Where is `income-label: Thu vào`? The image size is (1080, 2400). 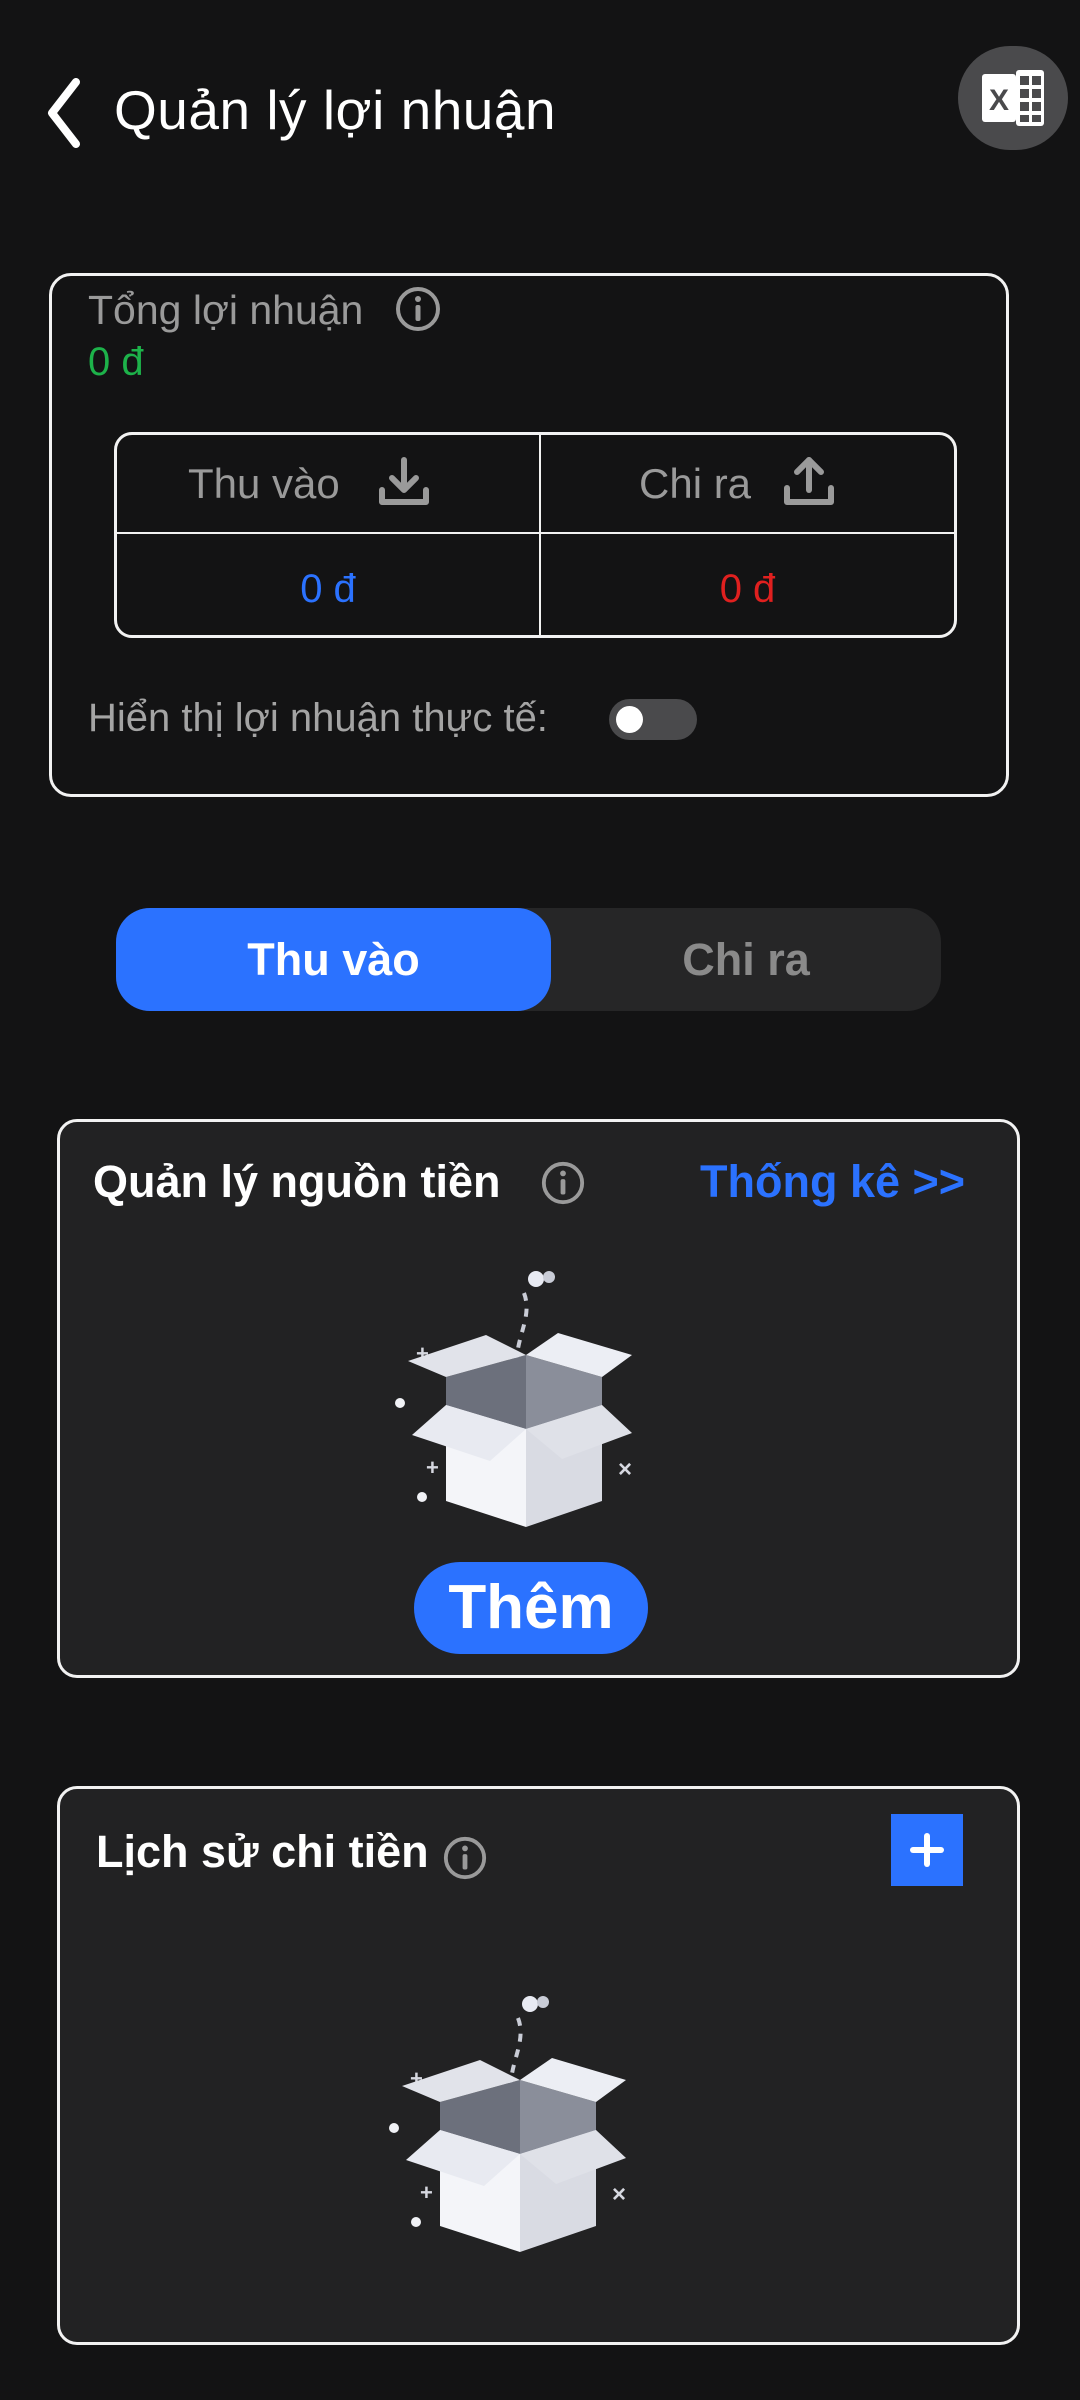 income-label: Thu vào is located at coordinates (264, 483).